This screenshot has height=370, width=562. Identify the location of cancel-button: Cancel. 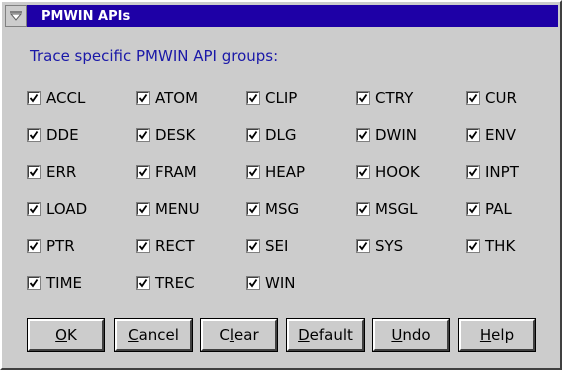
(153, 335).